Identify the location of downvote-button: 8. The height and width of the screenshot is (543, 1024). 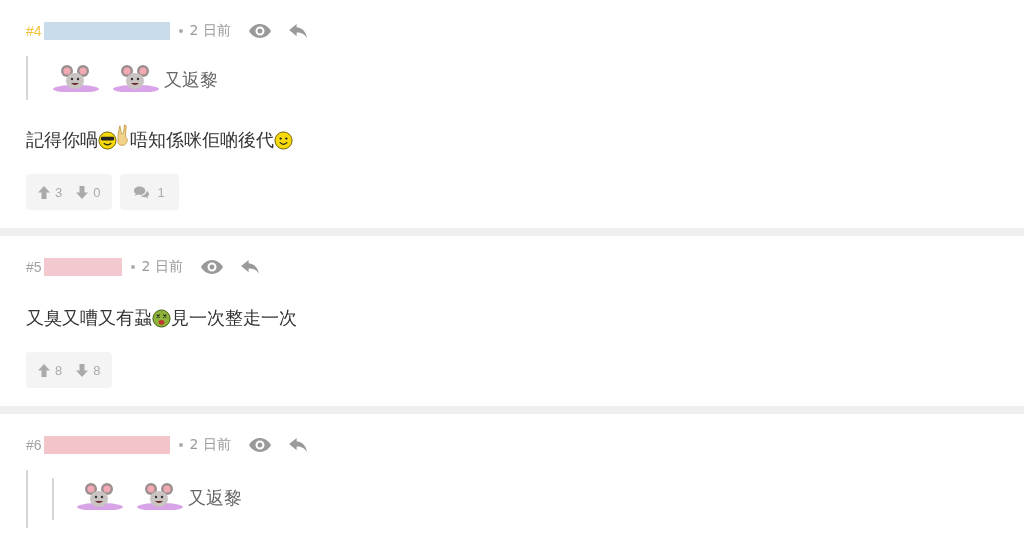
(88, 370).